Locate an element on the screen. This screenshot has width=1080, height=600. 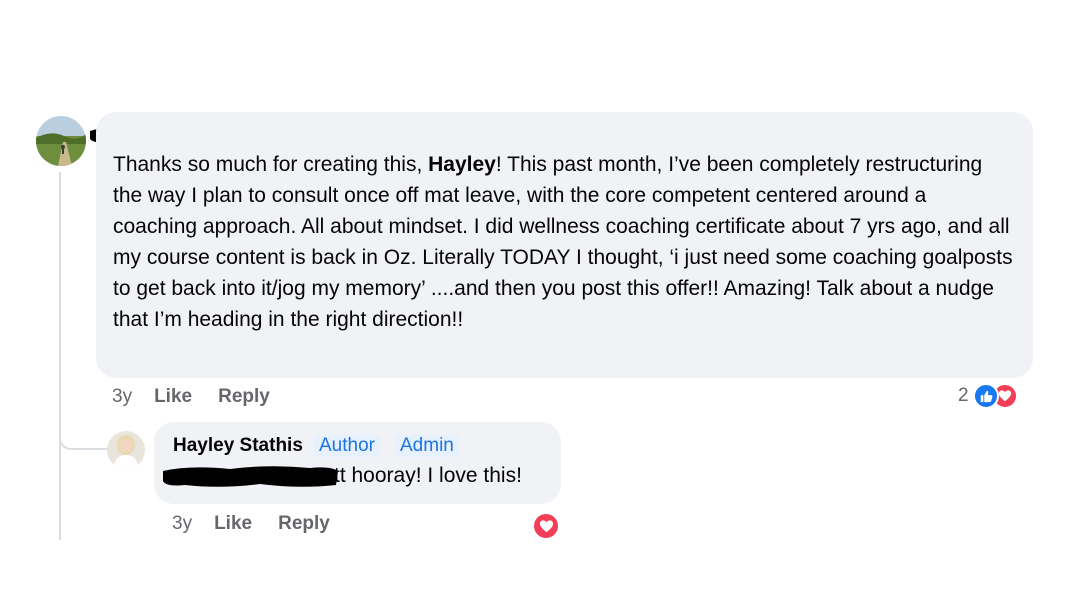
comment-reply-button: Reply is located at coordinates (244, 397).